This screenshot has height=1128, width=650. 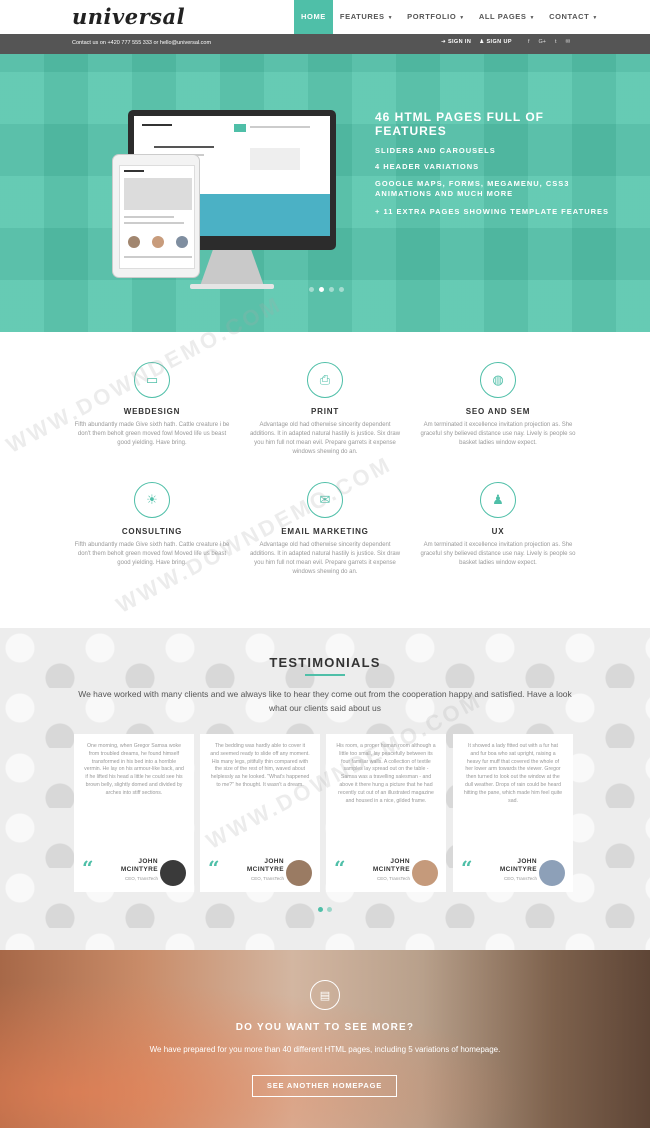 I want to click on feature-title: EMAIL MARKETING, so click(x=325, y=531).